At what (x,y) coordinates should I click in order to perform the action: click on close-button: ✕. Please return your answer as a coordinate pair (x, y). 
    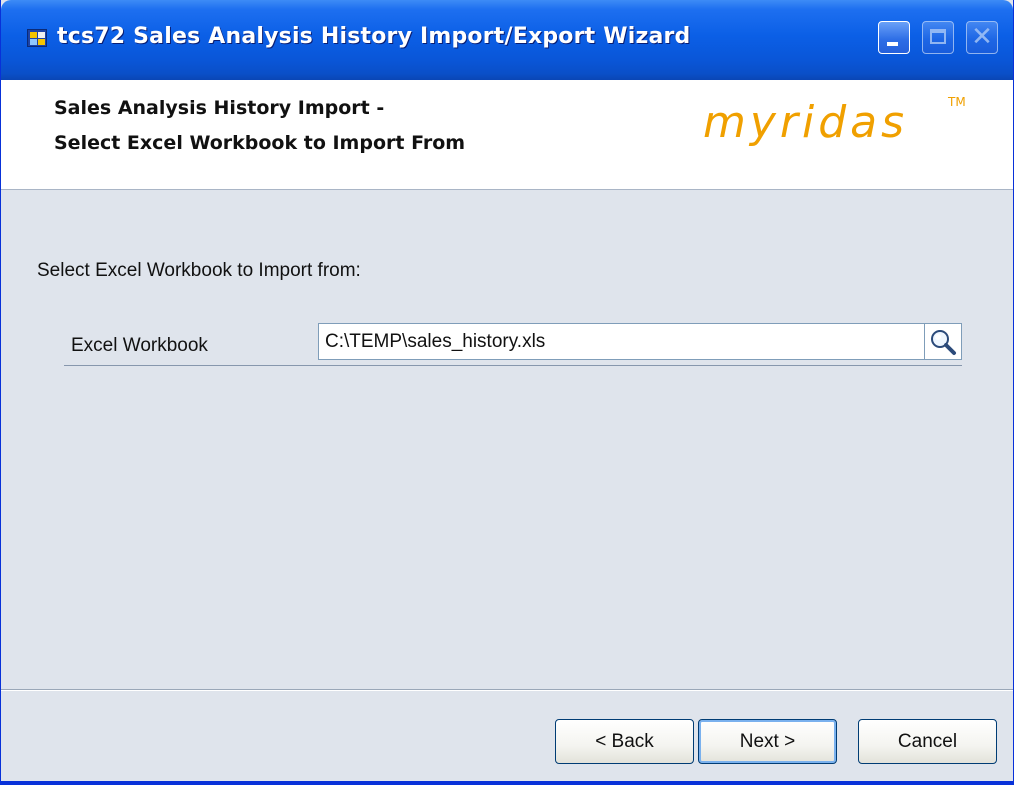
    Looking at the image, I should click on (982, 37).